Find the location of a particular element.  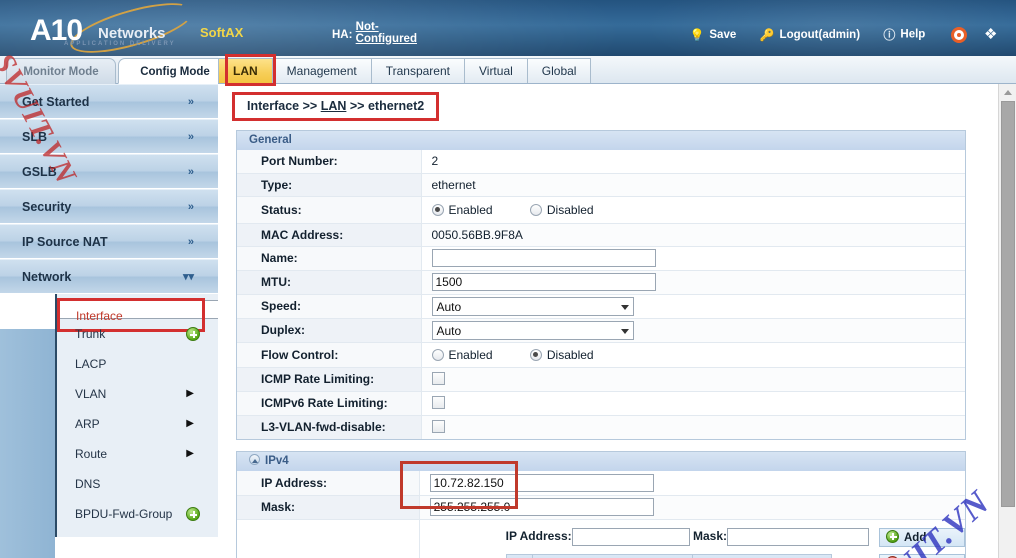

sidebar-label-slb: SLB is located at coordinates (34, 137).